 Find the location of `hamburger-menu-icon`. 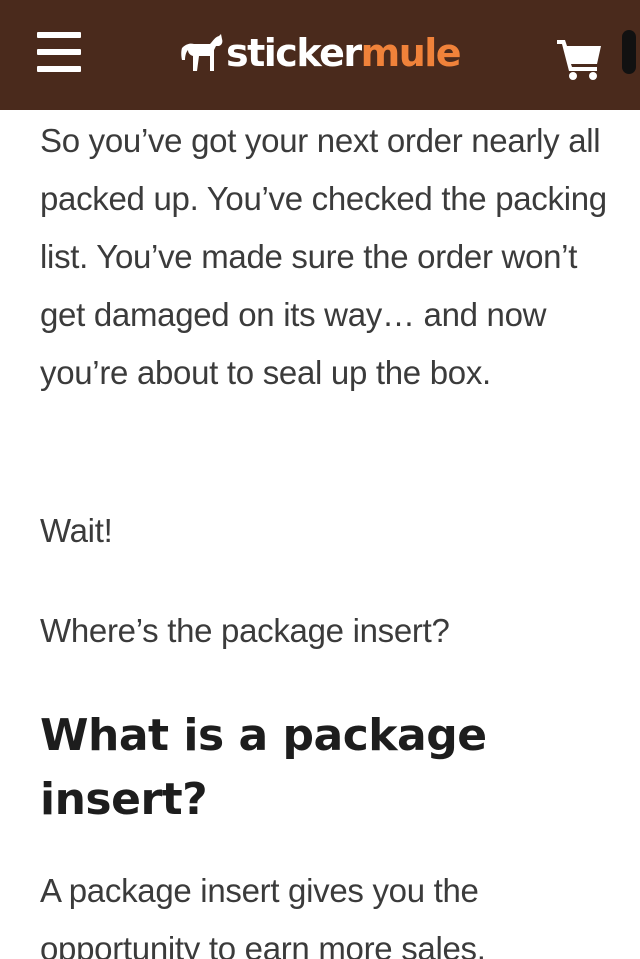

hamburger-menu-icon is located at coordinates (59, 52).